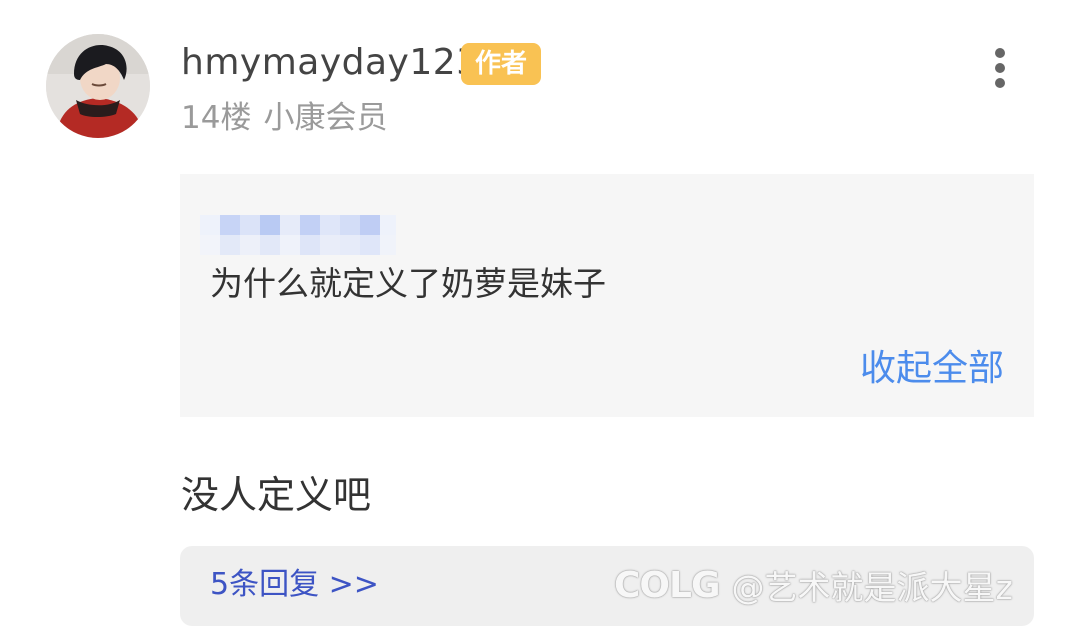 The width and height of the screenshot is (1080, 627). Describe the element at coordinates (294, 585) in the screenshot. I see `view-replies-link: 5条回复 >>` at that location.